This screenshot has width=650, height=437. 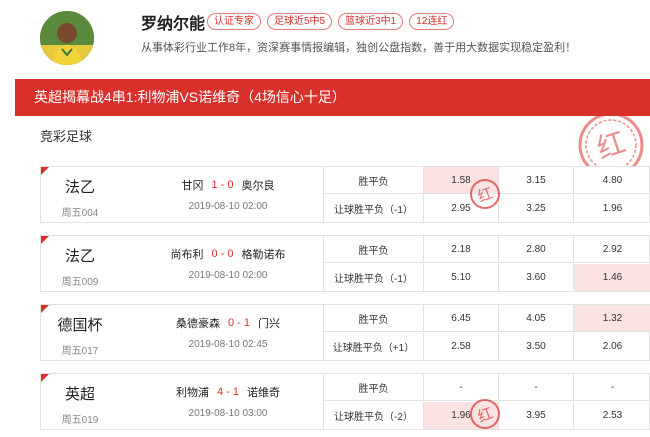 What do you see at coordinates (612, 277) in the screenshot?
I see `odds-cell: 1.46` at bounding box center [612, 277].